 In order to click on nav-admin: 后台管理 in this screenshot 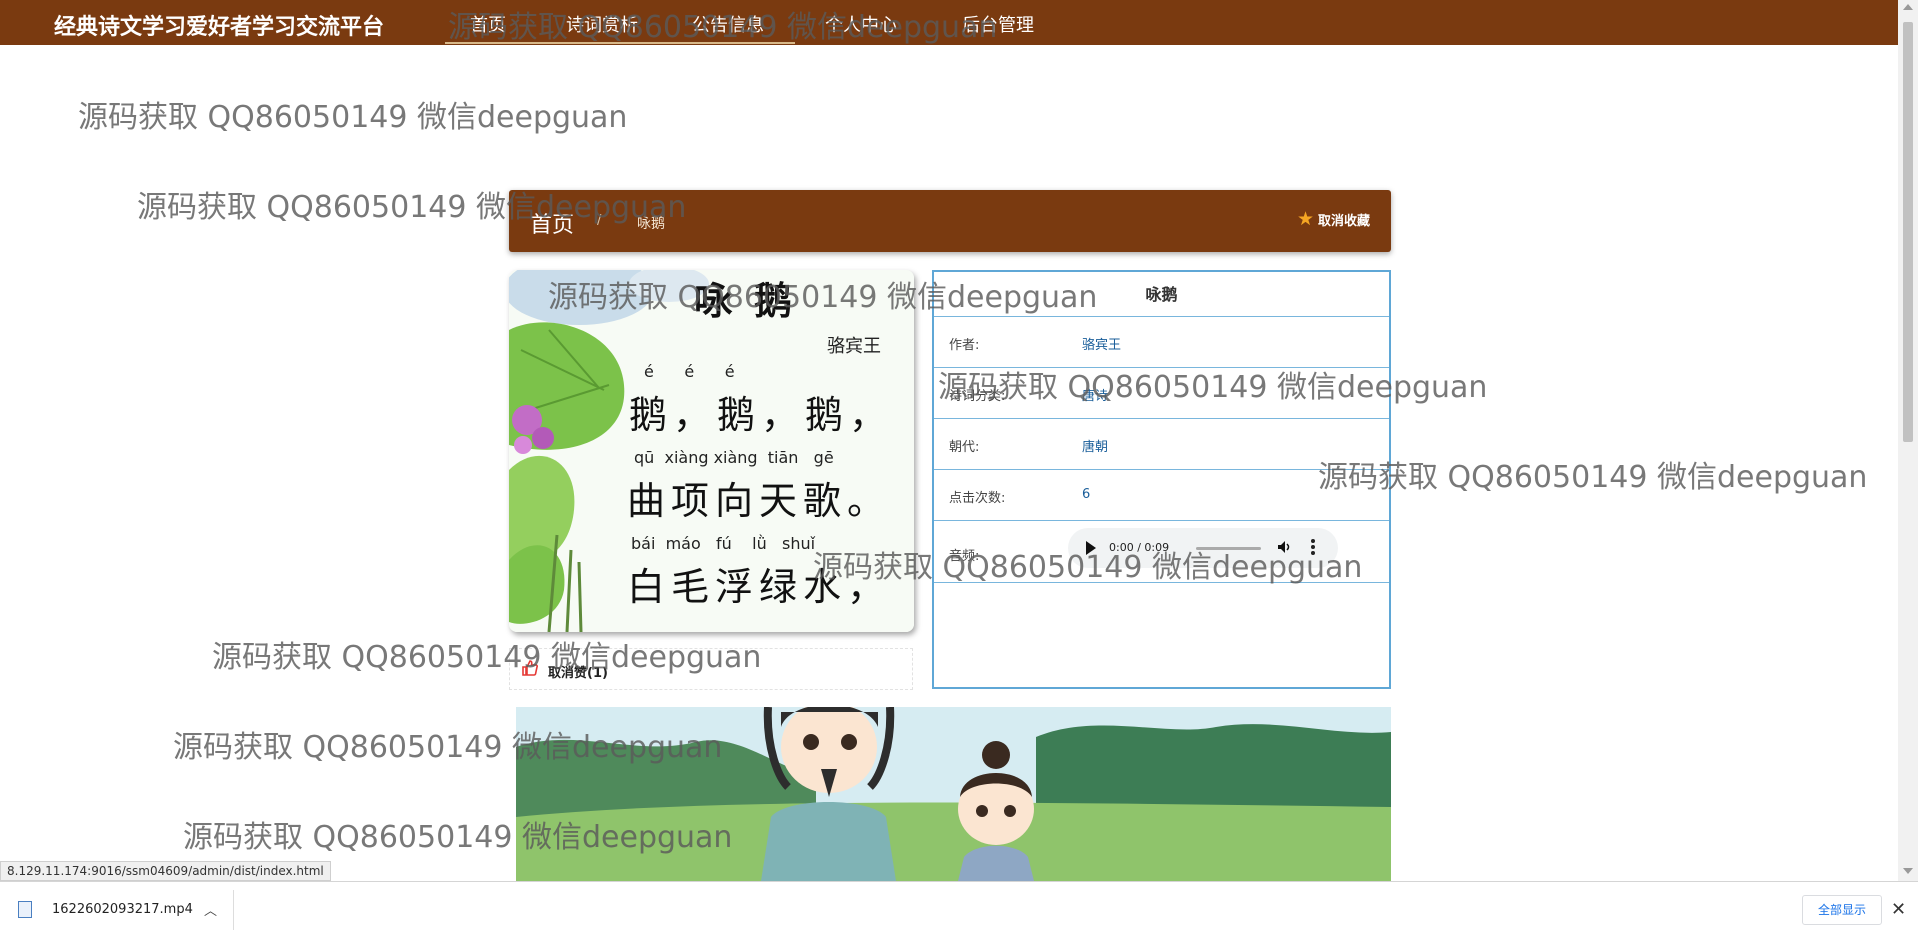, I will do `click(998, 24)`.